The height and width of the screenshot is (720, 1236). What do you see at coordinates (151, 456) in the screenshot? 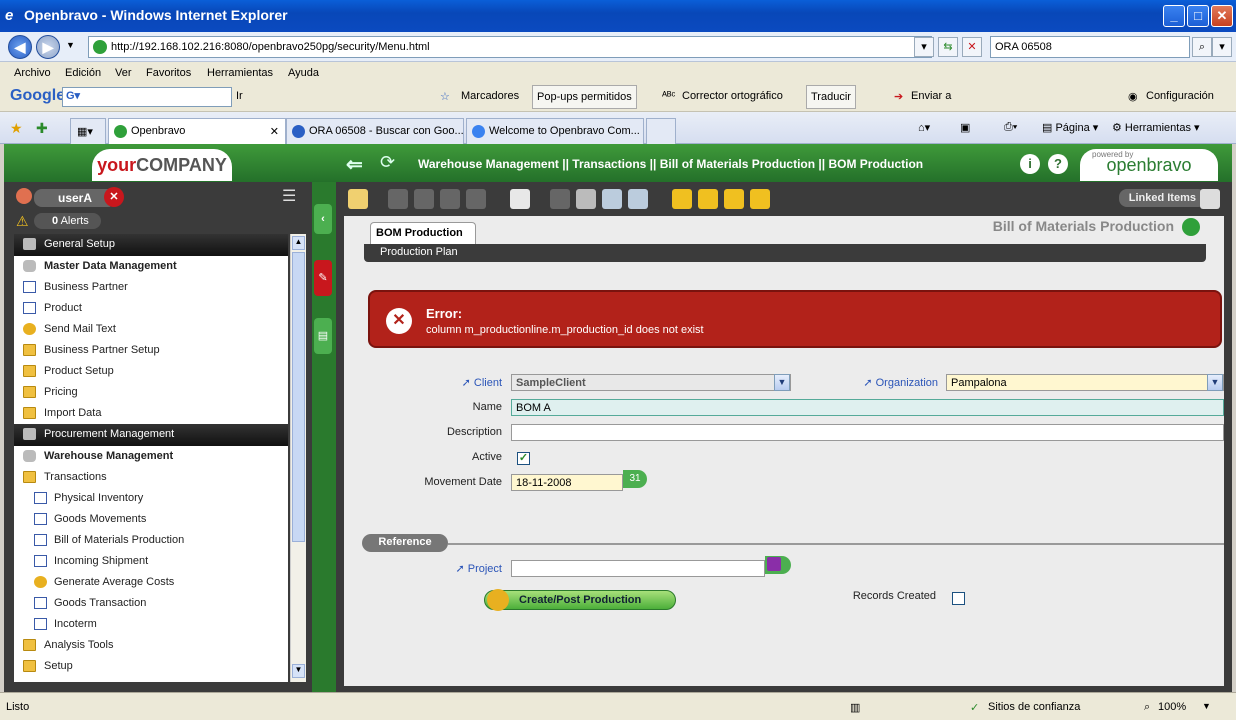
I see `menu-item: Warehouse Management` at bounding box center [151, 456].